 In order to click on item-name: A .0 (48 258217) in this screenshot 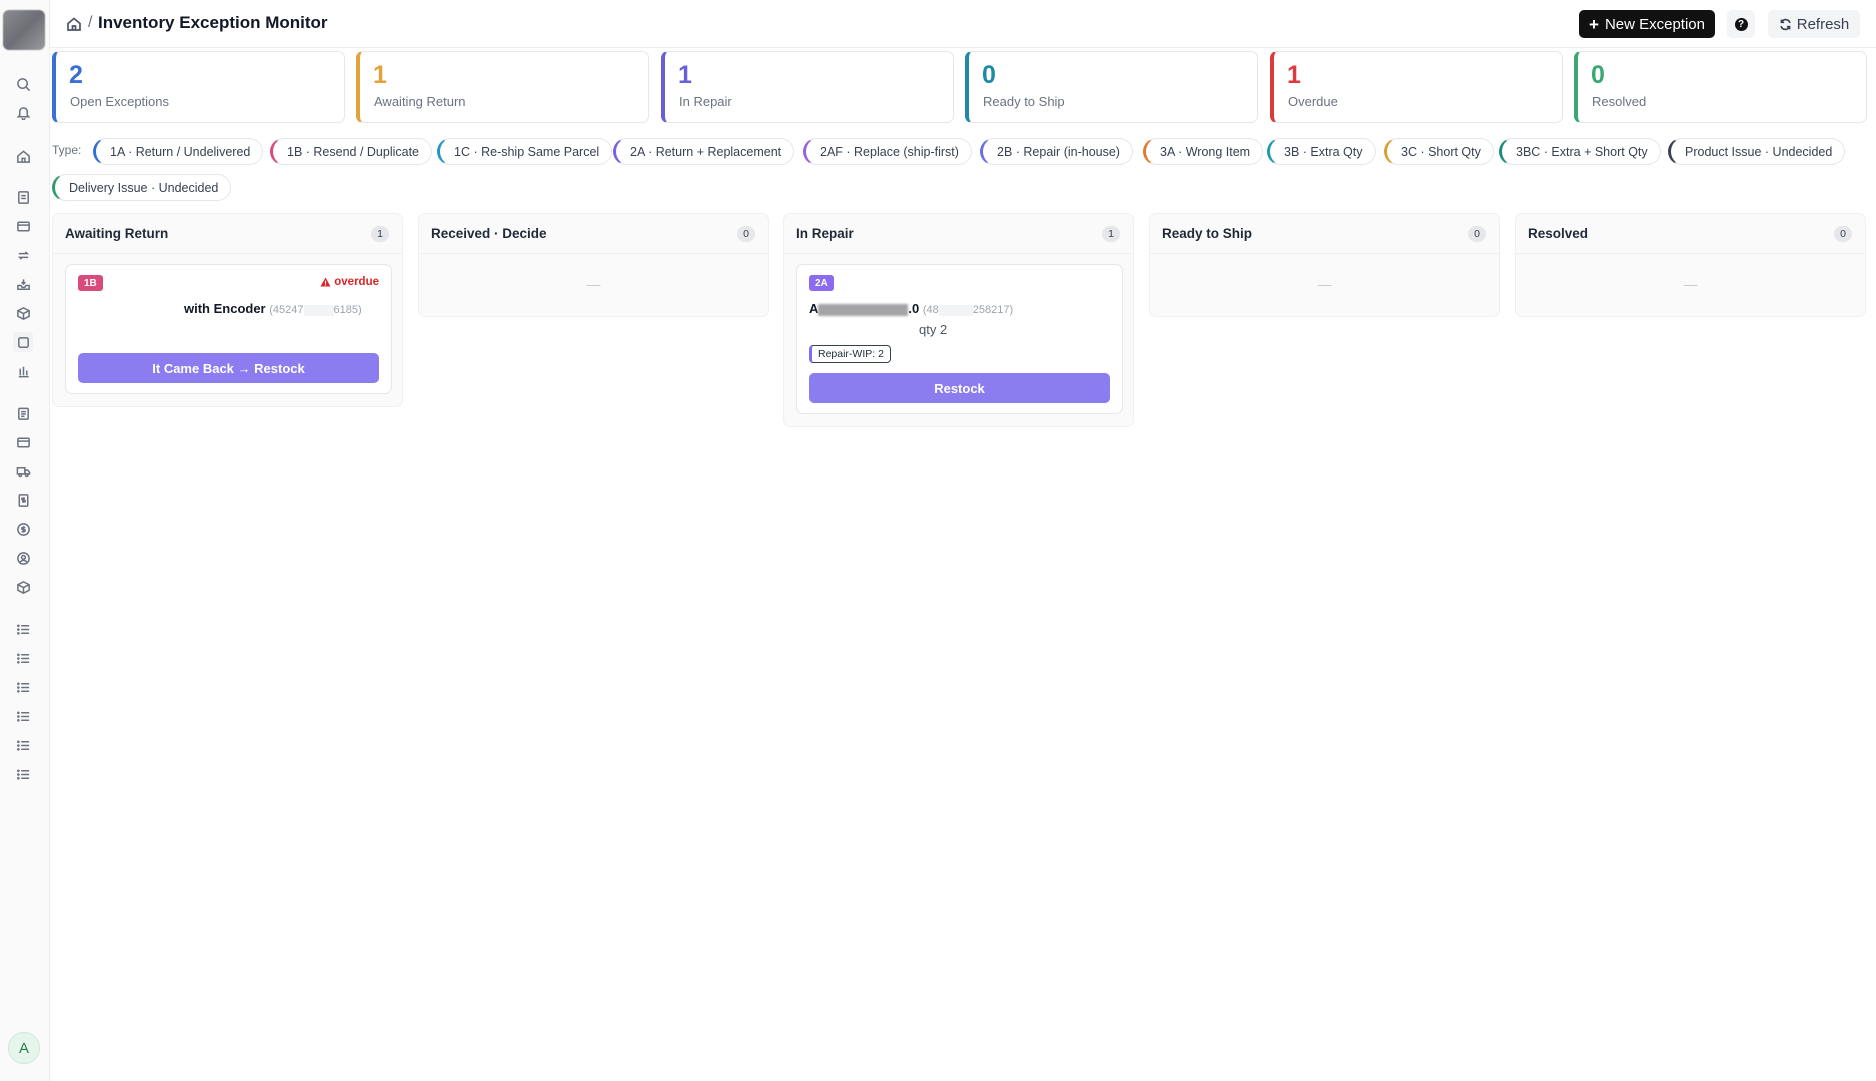, I will do `click(911, 308)`.